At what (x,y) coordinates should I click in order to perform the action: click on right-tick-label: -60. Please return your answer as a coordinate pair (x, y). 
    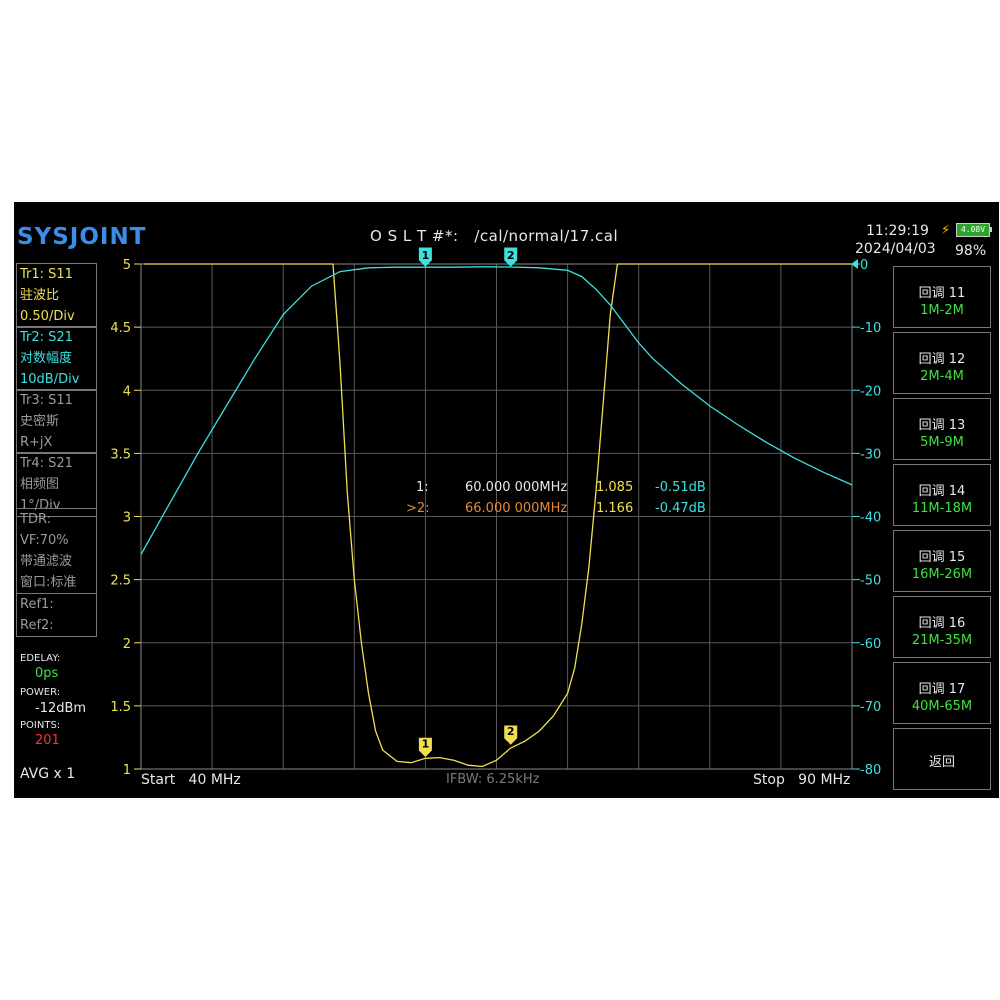
    Looking at the image, I should click on (870, 644).